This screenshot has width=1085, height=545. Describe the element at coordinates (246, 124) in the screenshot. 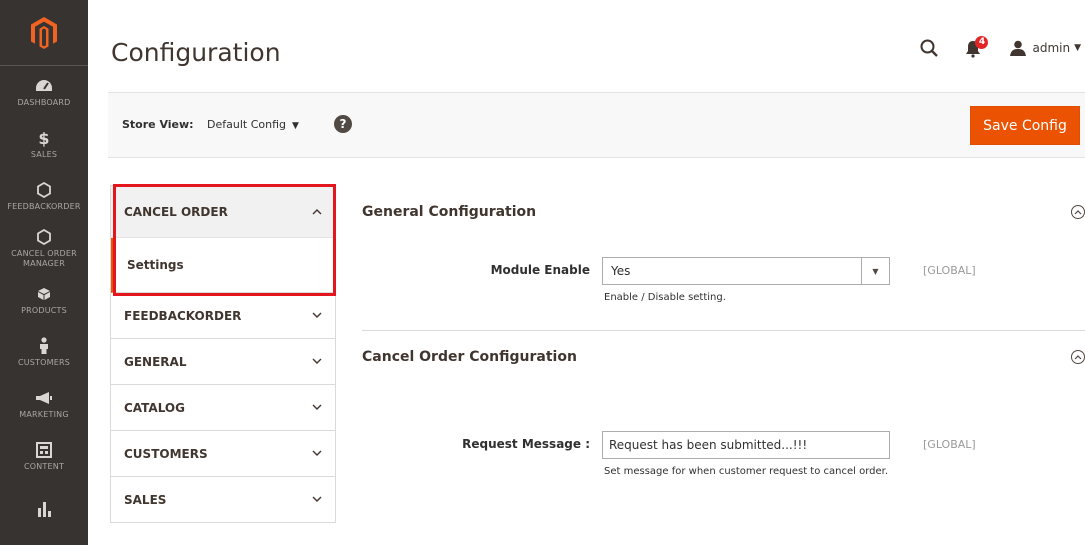

I see `store-view-value: Default Config` at that location.